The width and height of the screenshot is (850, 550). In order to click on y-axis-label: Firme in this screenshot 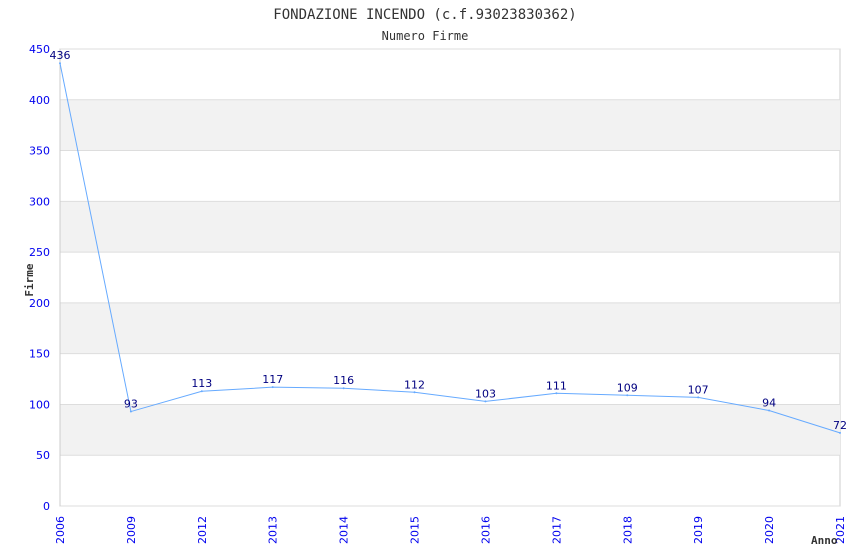, I will do `click(29, 279)`.